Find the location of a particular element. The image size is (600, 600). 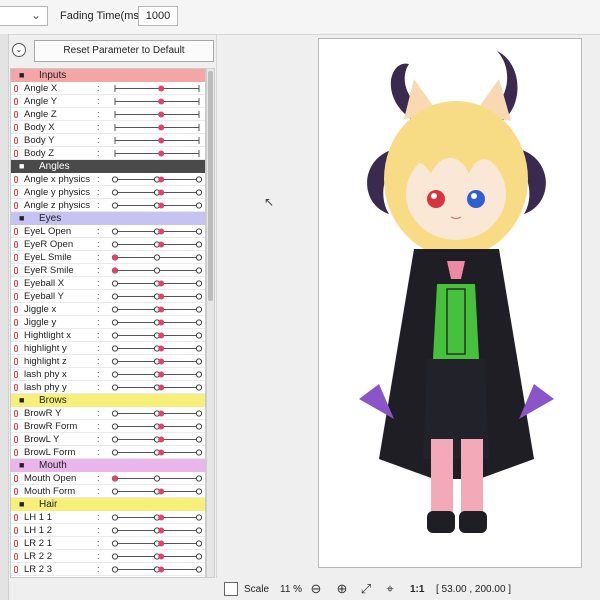

panel-divider is located at coordinates (216, 306).